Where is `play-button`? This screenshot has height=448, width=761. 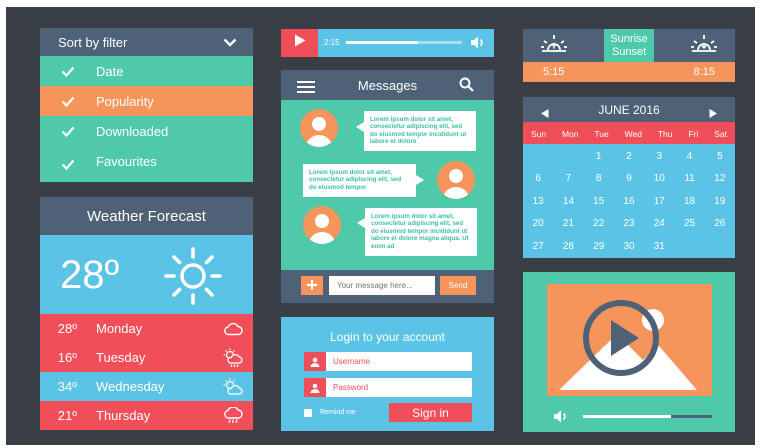 play-button is located at coordinates (299, 43).